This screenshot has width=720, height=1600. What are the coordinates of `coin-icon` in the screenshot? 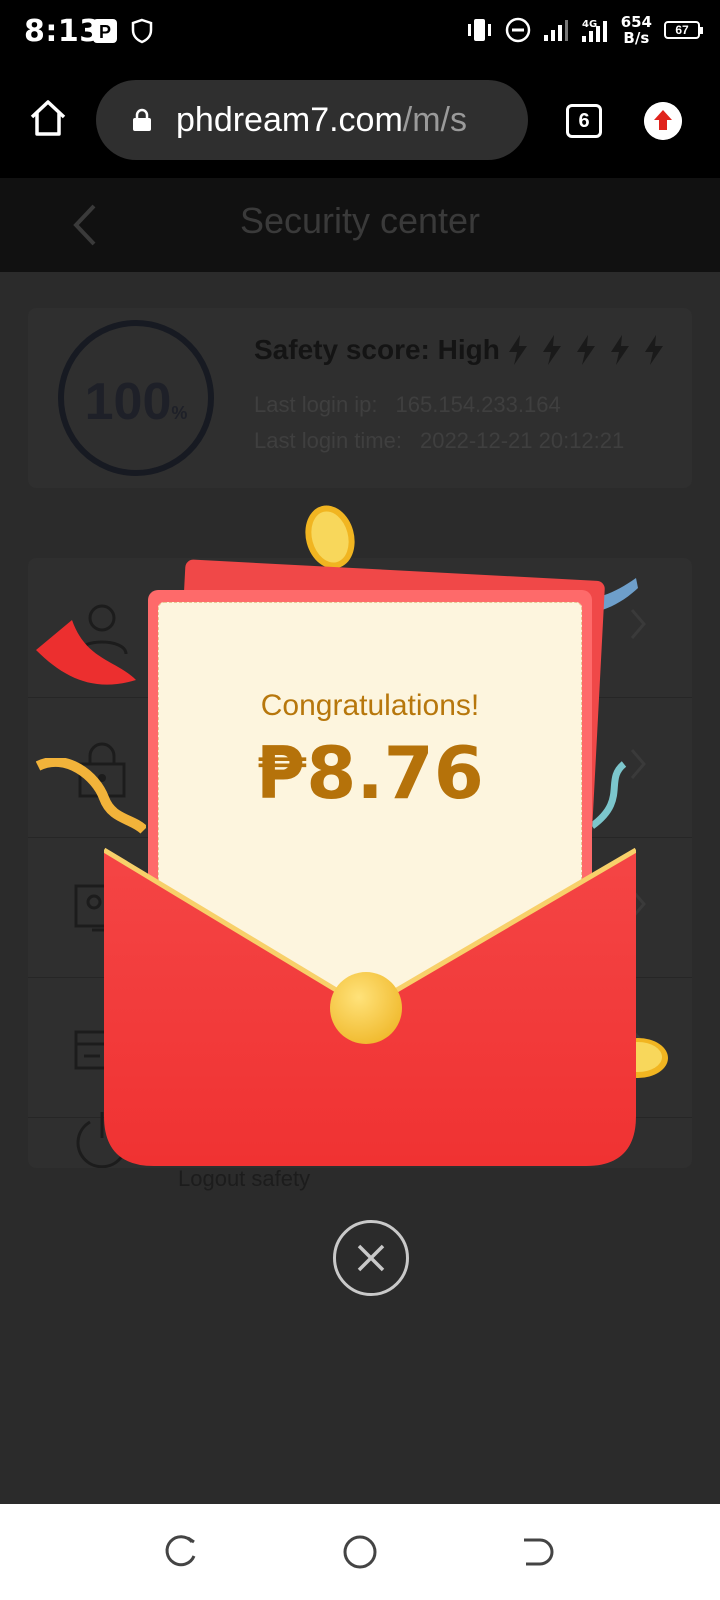 It's located at (330, 537).